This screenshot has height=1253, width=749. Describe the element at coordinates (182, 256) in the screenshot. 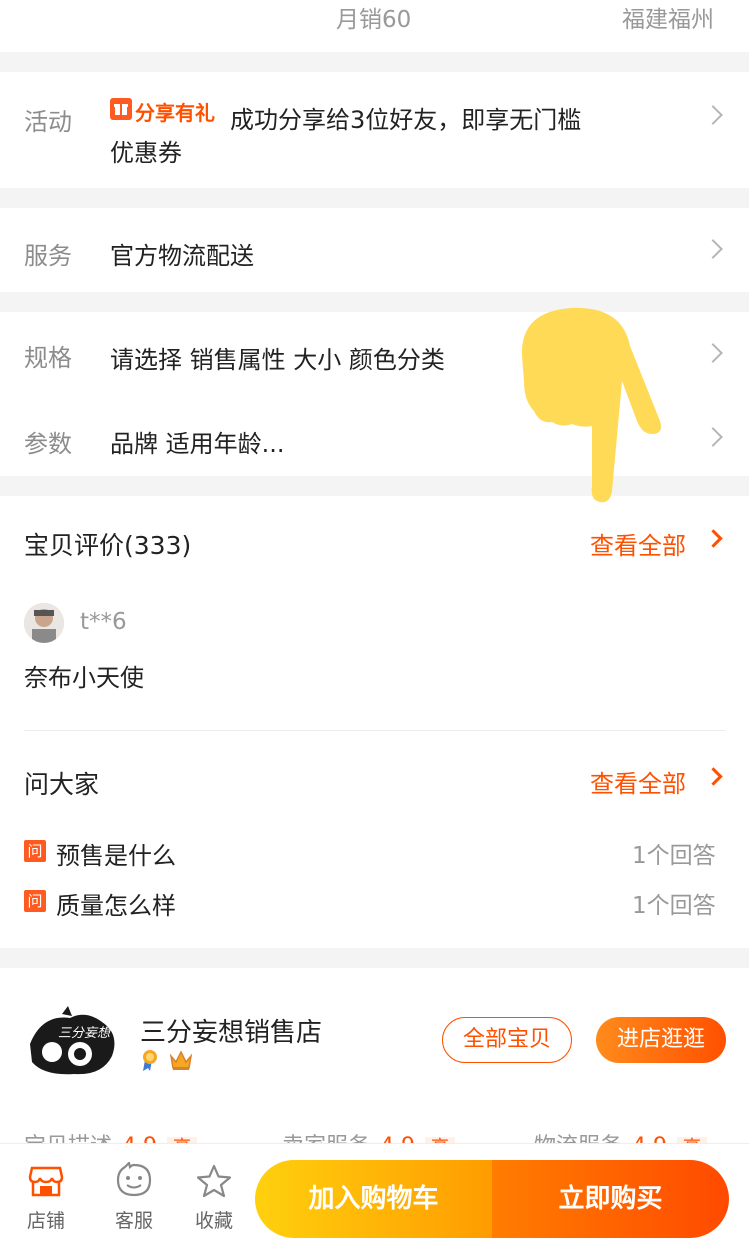

I see `service-text: 官方物流配送` at that location.